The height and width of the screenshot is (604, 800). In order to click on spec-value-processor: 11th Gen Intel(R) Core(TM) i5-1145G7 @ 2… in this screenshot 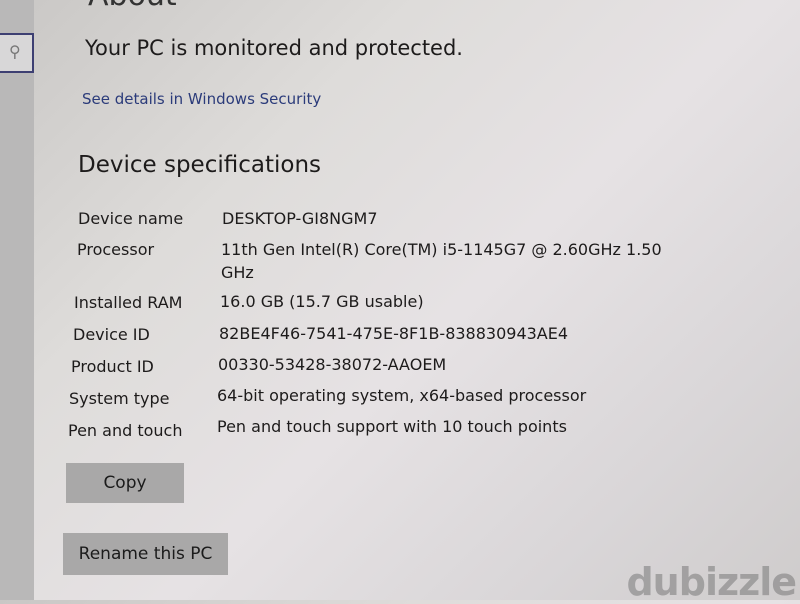, I will do `click(441, 249)`.